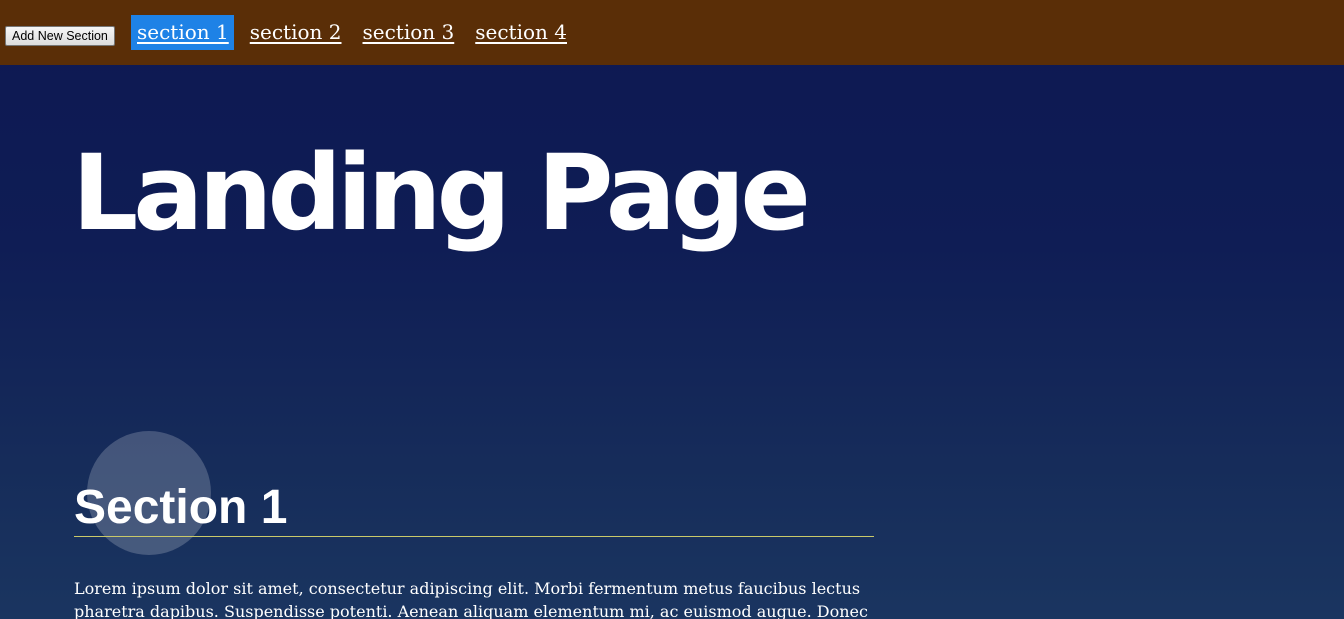 The image size is (1344, 619). I want to click on section-heading: Section 1, so click(474, 509).